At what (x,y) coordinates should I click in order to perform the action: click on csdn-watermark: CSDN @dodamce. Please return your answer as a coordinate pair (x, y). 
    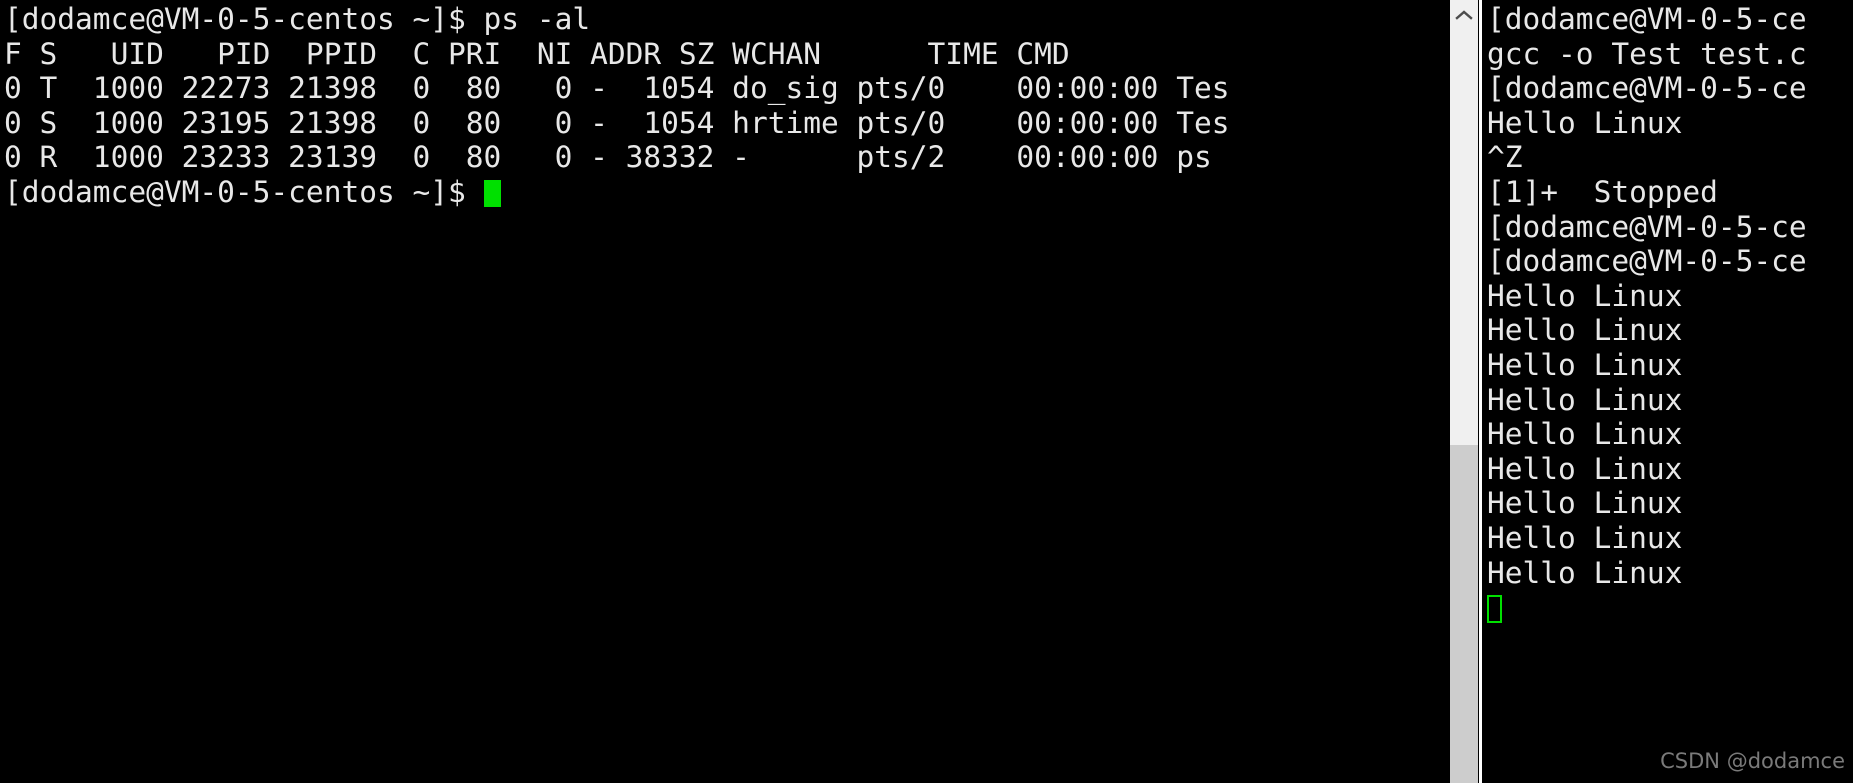
    Looking at the image, I should click on (1752, 761).